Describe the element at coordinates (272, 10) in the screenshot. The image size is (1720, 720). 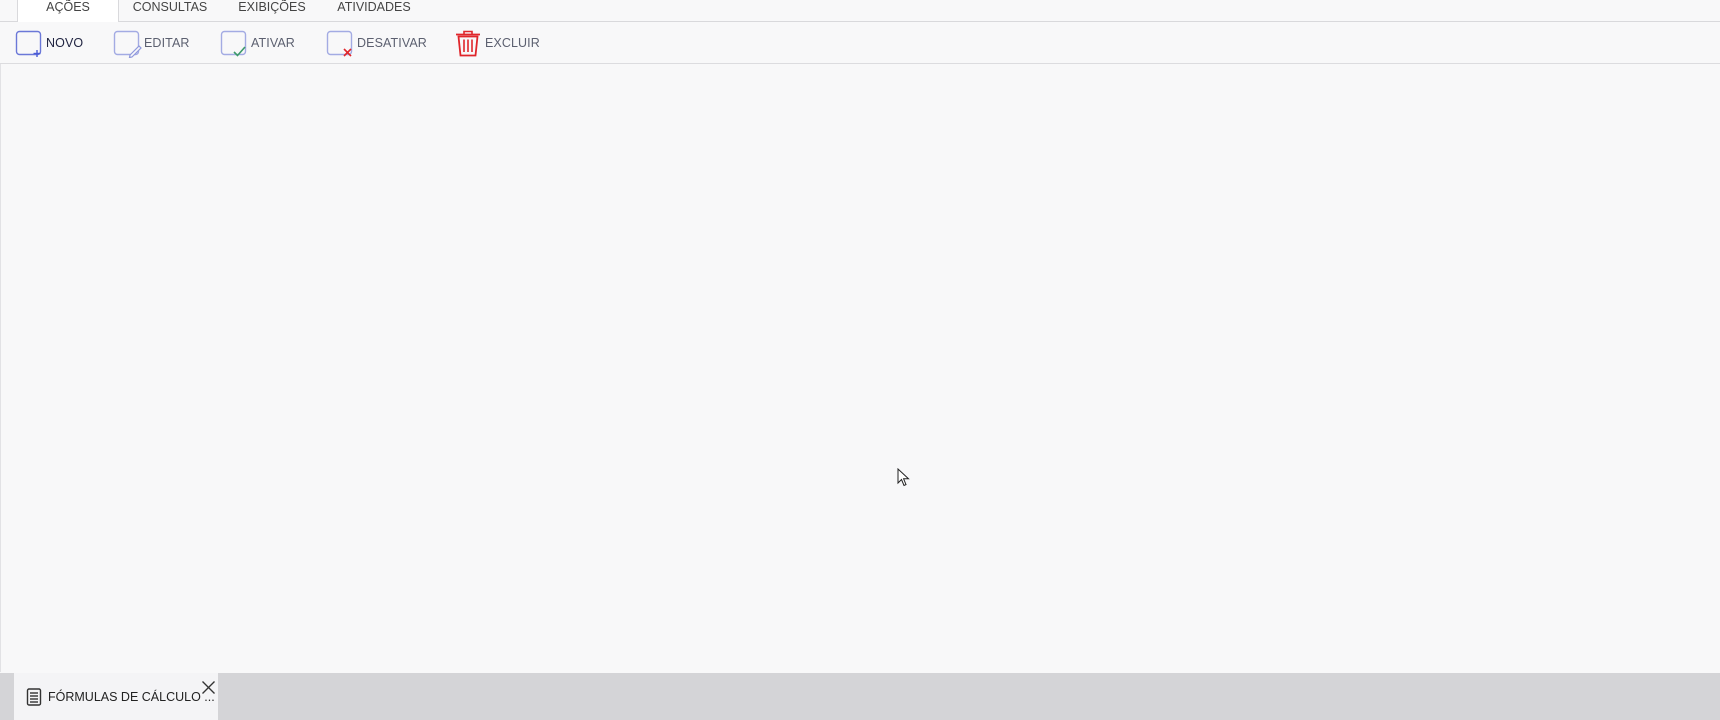
I see `tab-exibicoes: EXIBIÇÕES` at that location.